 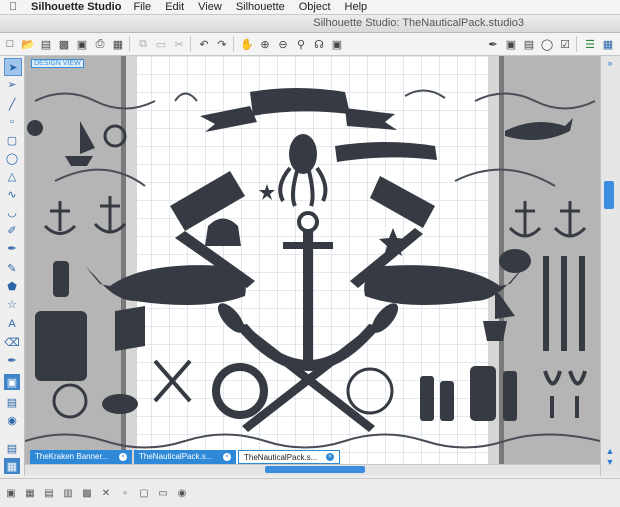 I want to click on online-store-icon: ◉, so click(x=12, y=420).